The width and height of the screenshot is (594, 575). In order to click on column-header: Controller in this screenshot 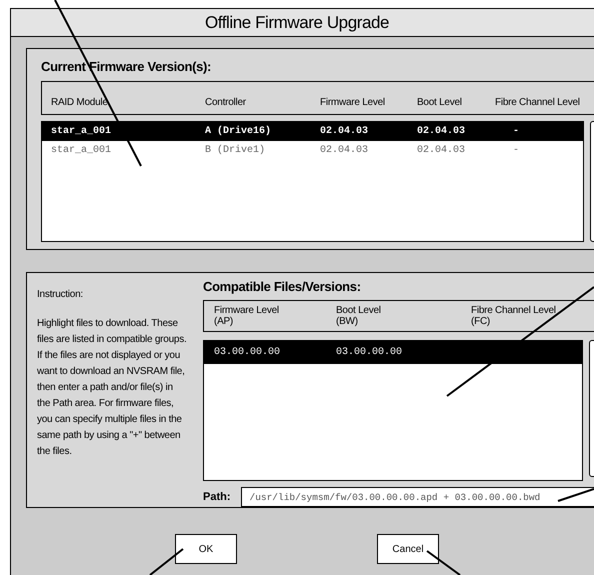, I will do `click(262, 102)`.